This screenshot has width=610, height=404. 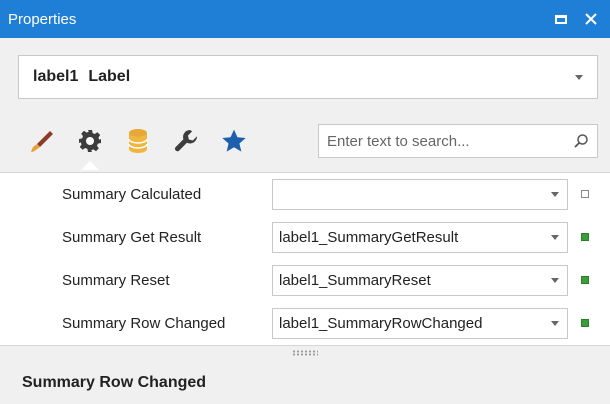 I want to click on search-box, so click(x=458, y=141).